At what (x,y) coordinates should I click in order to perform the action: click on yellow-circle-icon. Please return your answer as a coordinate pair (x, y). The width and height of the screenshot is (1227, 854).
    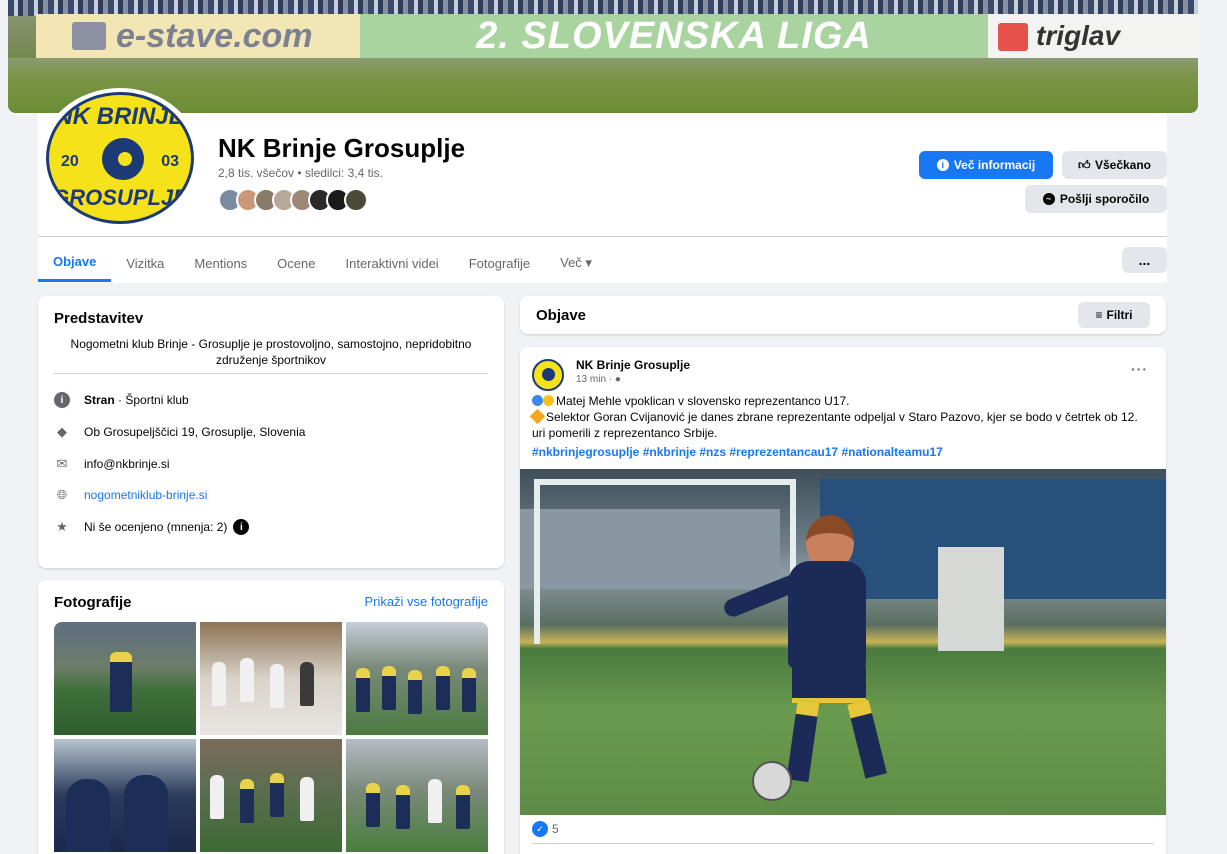
    Looking at the image, I should click on (548, 400).